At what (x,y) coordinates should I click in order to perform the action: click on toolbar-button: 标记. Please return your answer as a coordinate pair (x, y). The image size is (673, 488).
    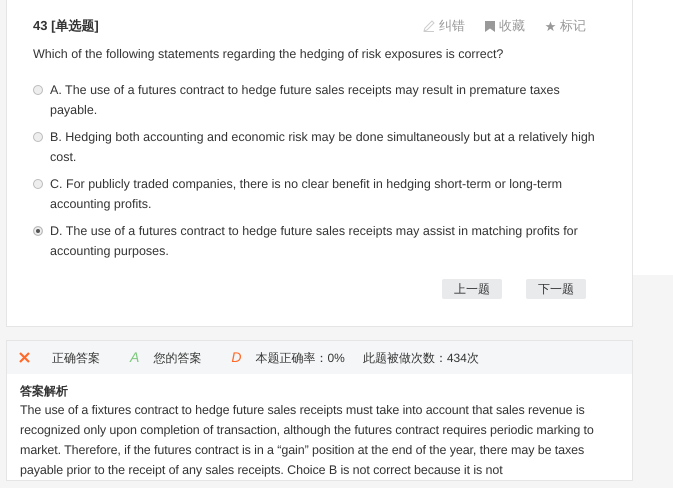
    Looking at the image, I should click on (565, 26).